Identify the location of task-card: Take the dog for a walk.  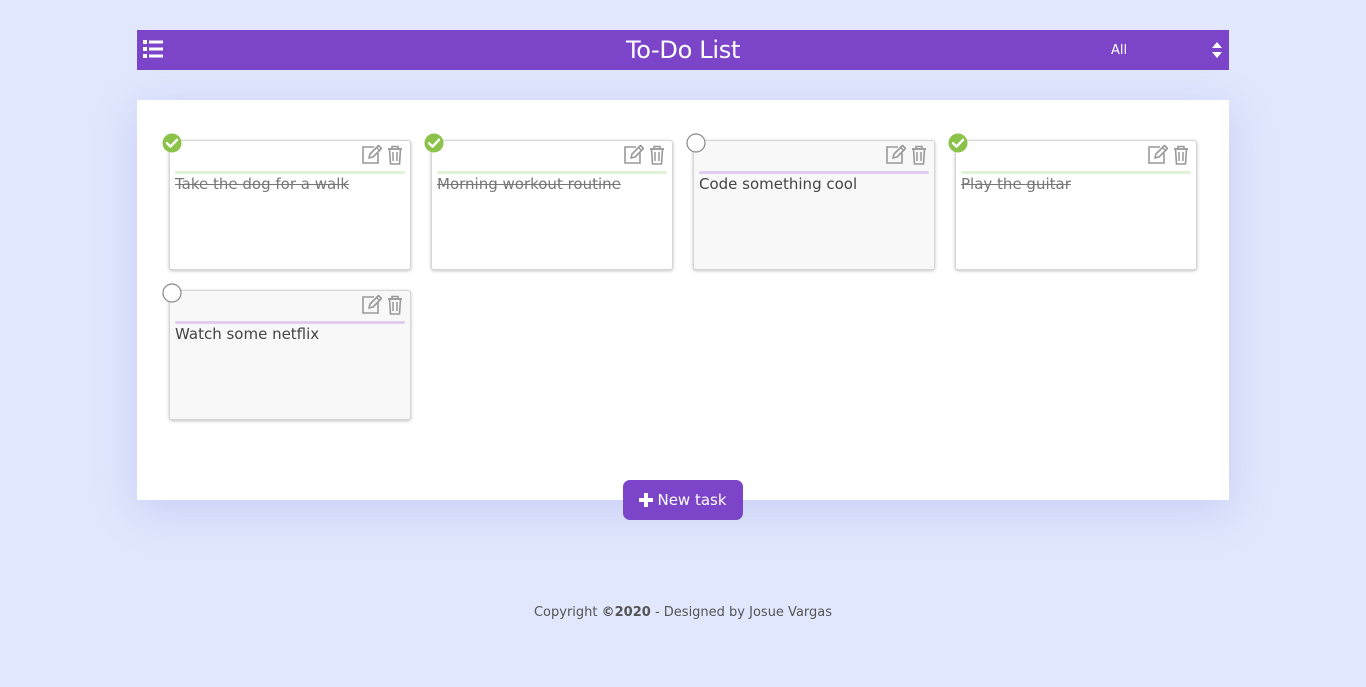
(286, 201).